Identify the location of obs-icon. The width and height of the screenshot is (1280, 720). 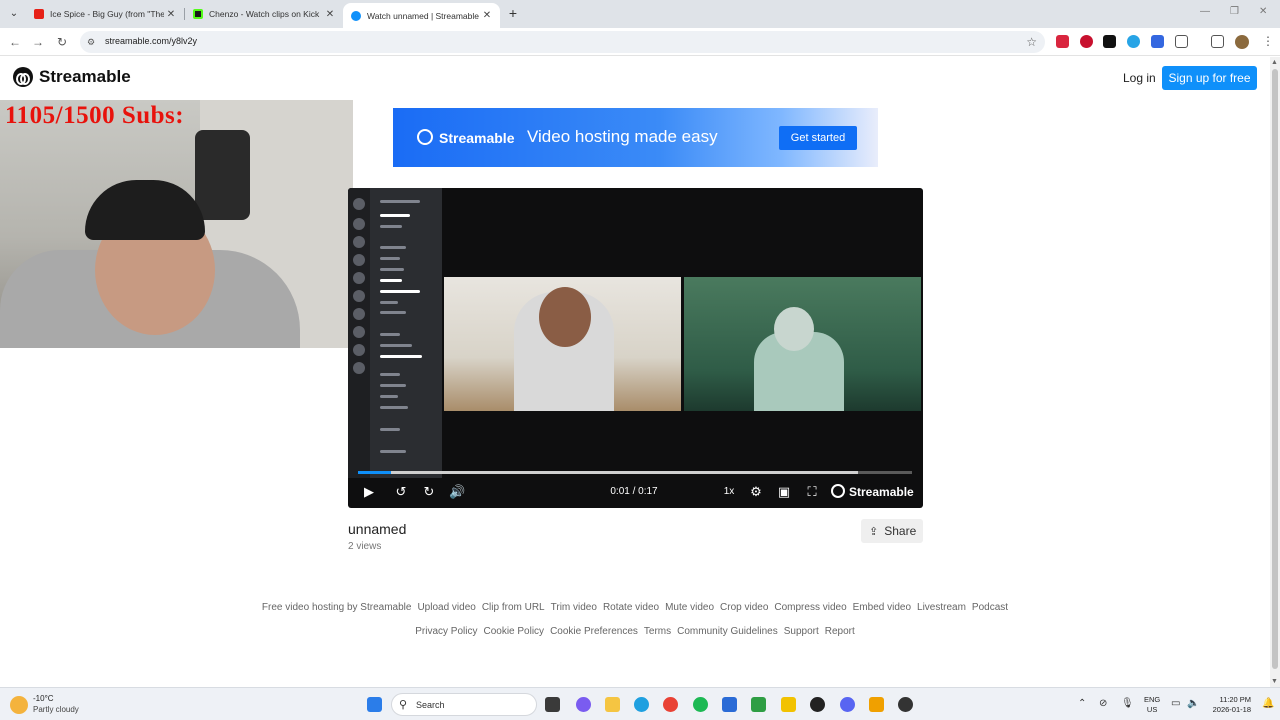
(905, 704).